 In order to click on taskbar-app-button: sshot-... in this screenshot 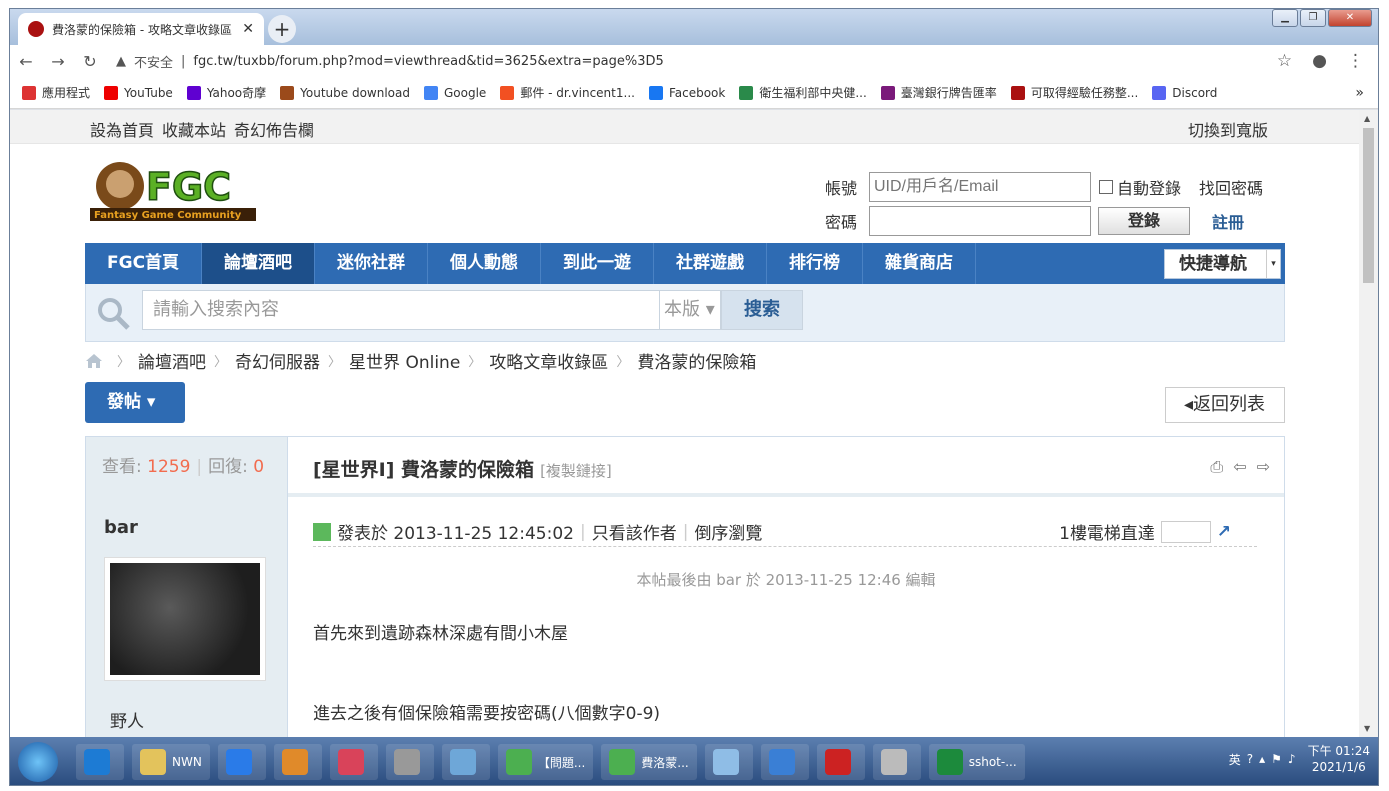, I will do `click(976, 762)`.